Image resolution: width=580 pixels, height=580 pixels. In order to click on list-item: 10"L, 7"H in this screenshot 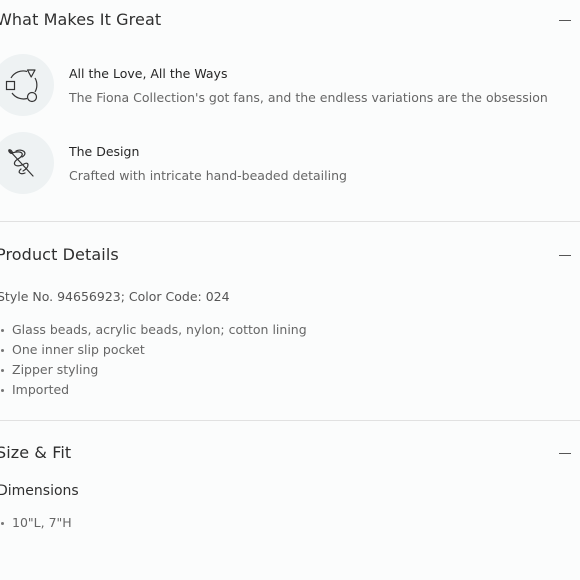, I will do `click(36, 523)`.